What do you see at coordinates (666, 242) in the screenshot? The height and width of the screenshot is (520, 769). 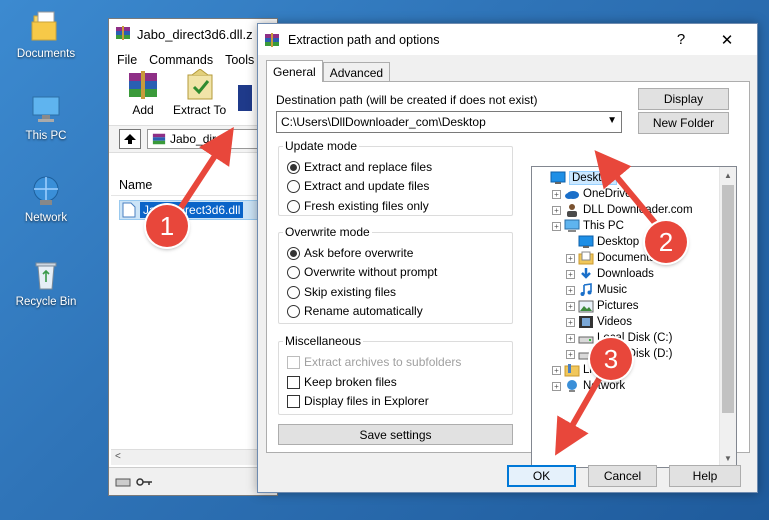 I see `annotation-badge-2: 2` at bounding box center [666, 242].